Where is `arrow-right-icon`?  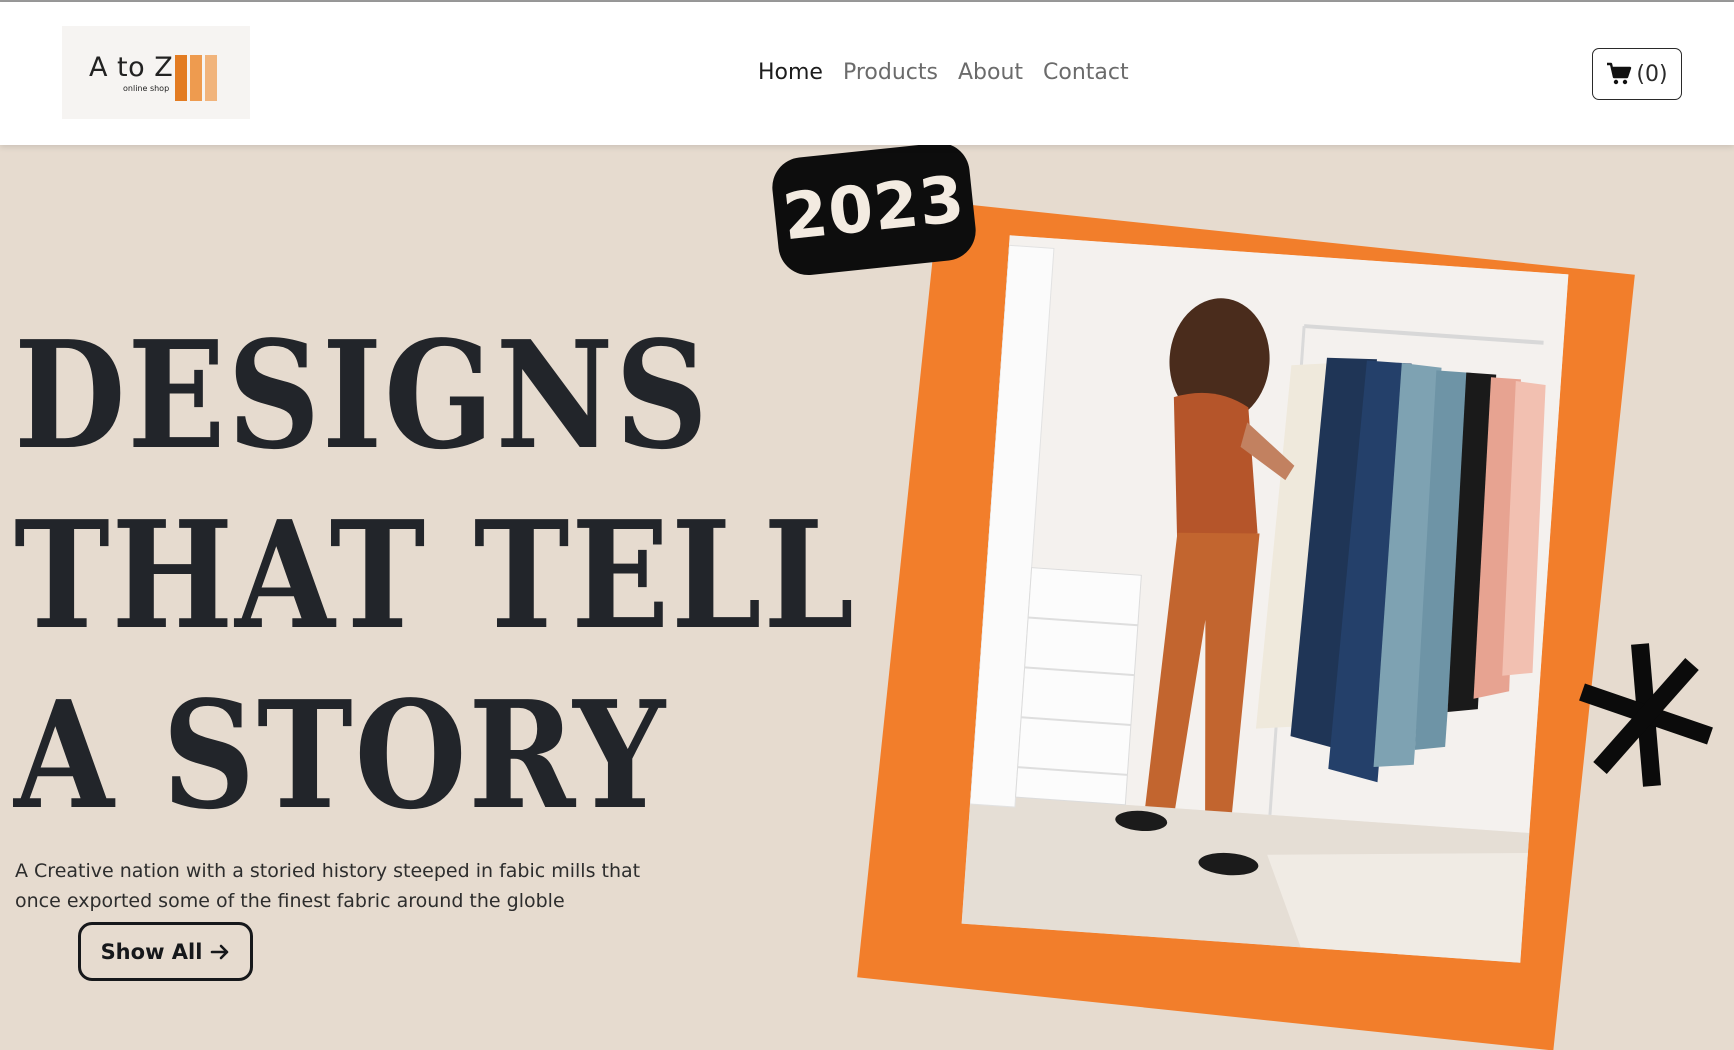
arrow-right-icon is located at coordinates (220, 951).